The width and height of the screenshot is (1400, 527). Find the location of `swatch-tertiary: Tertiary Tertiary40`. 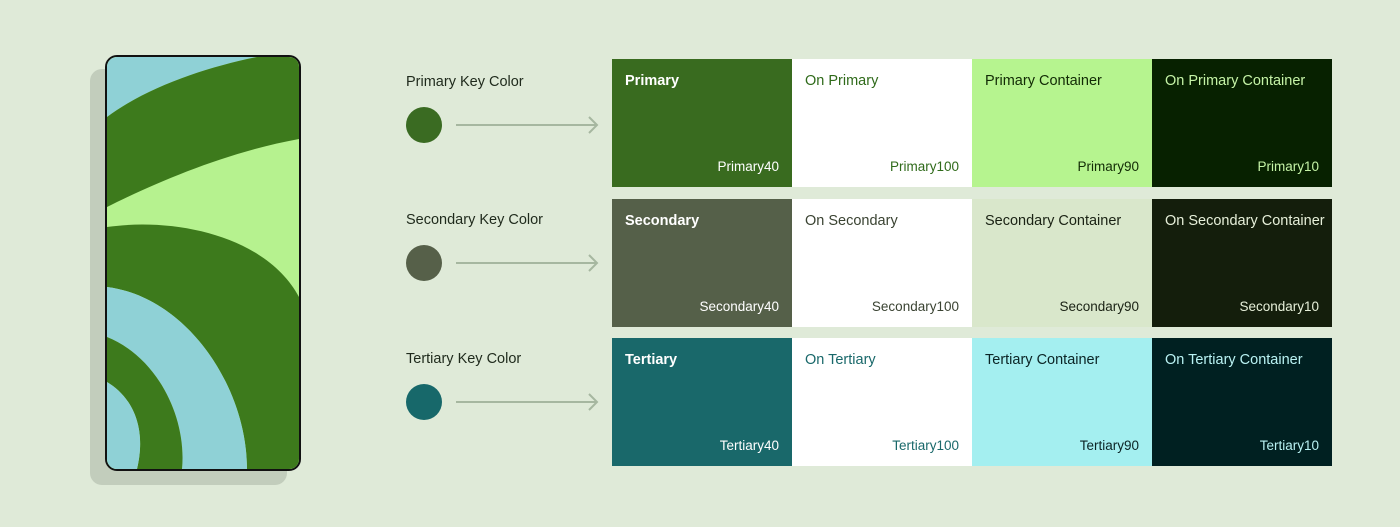

swatch-tertiary: Tertiary Tertiary40 is located at coordinates (702, 402).